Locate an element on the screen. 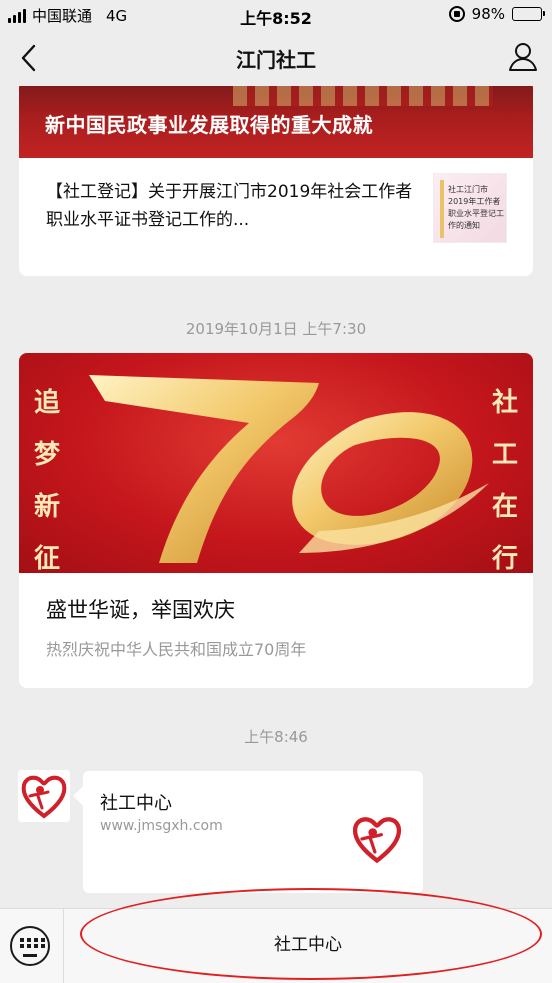  page-title: 江门社工 is located at coordinates (276, 60).